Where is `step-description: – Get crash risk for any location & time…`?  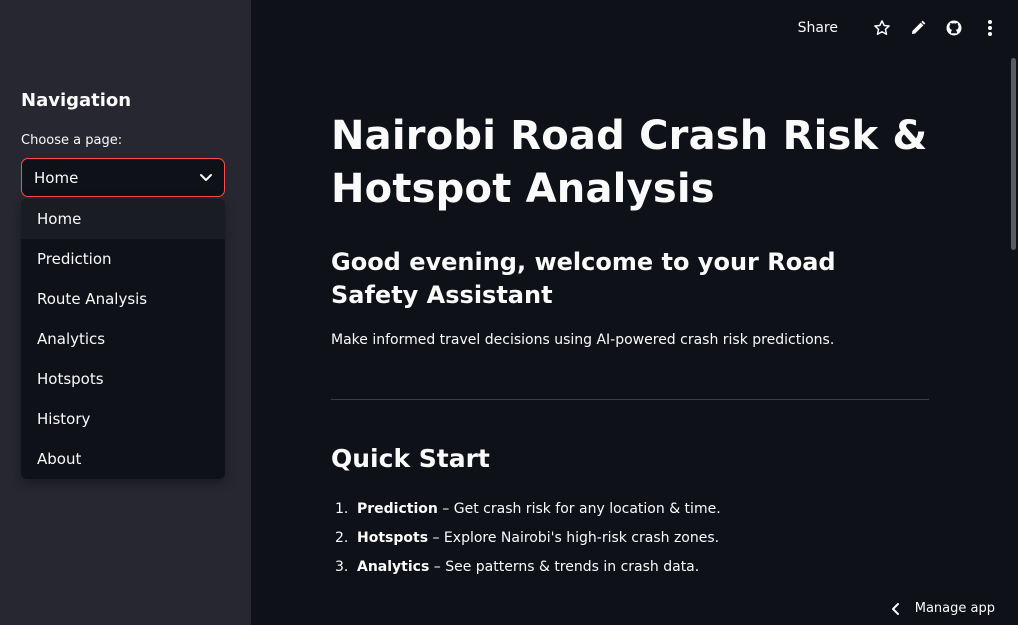
step-description: – Get crash risk for any location & time… is located at coordinates (579, 509).